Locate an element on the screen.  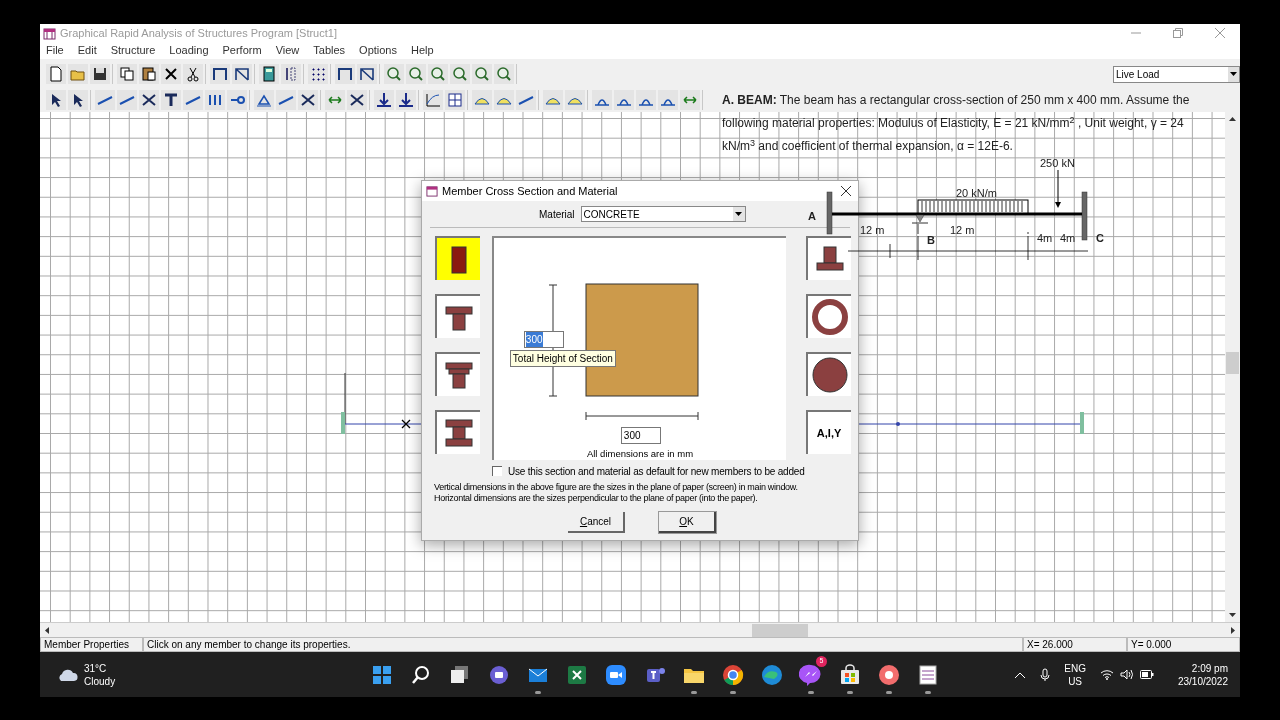
diagram-label: B is located at coordinates (931, 240).